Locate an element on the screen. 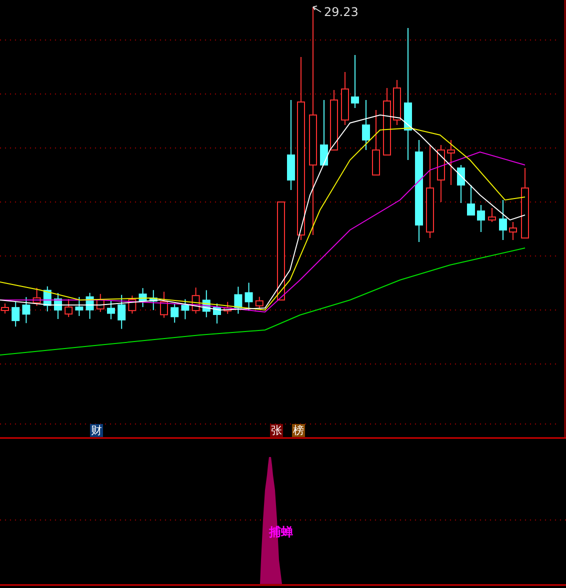  signal-marker: 张 is located at coordinates (276, 430).